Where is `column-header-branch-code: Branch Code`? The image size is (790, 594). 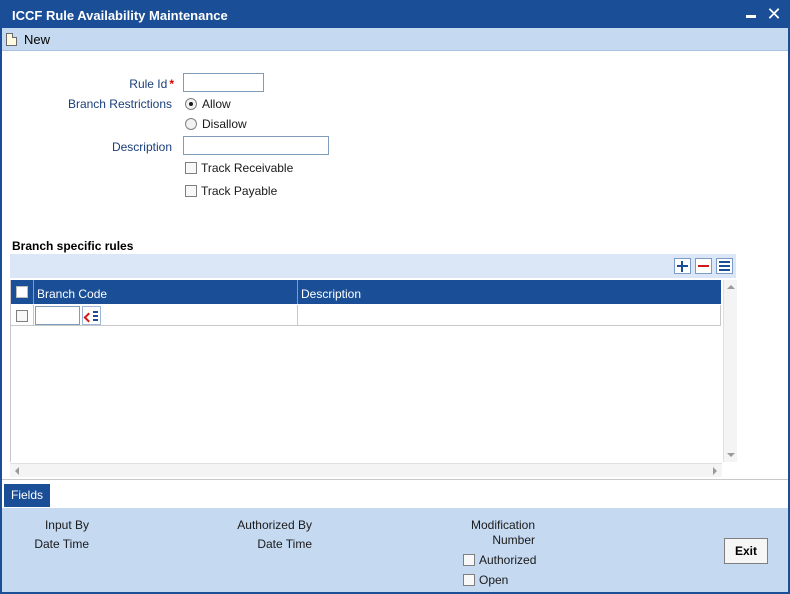 column-header-branch-code: Branch Code is located at coordinates (72, 294).